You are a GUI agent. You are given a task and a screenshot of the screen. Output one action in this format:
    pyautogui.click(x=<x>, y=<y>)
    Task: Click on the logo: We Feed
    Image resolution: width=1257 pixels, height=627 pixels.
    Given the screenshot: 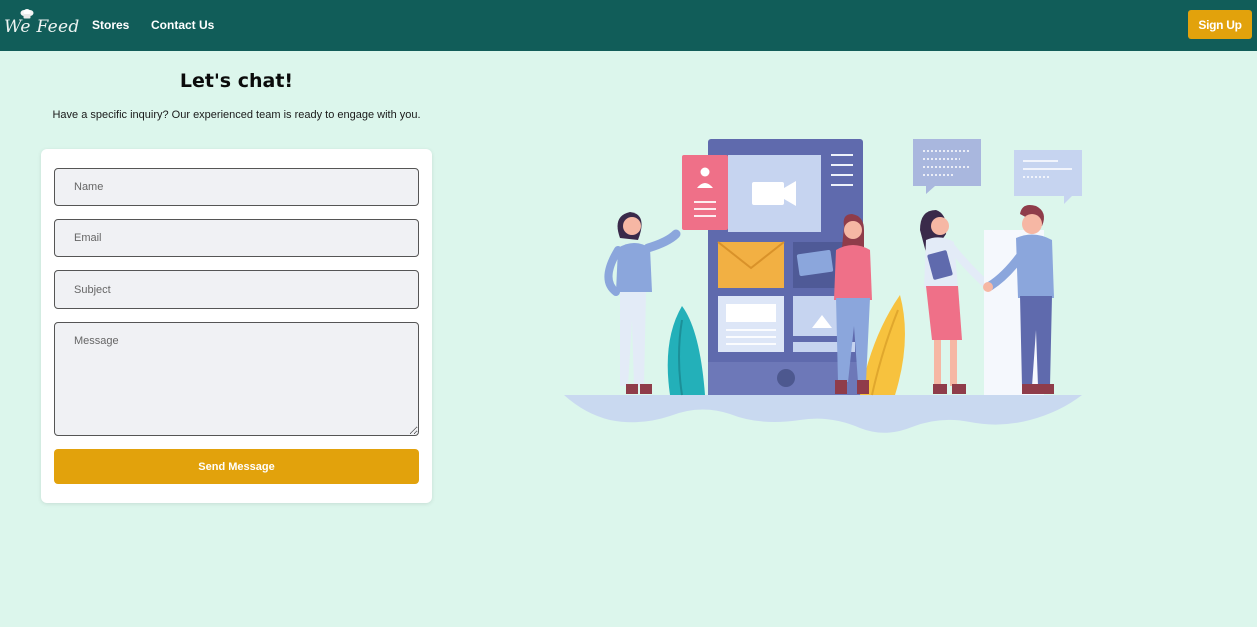 What is the action you would take?
    pyautogui.click(x=41, y=25)
    